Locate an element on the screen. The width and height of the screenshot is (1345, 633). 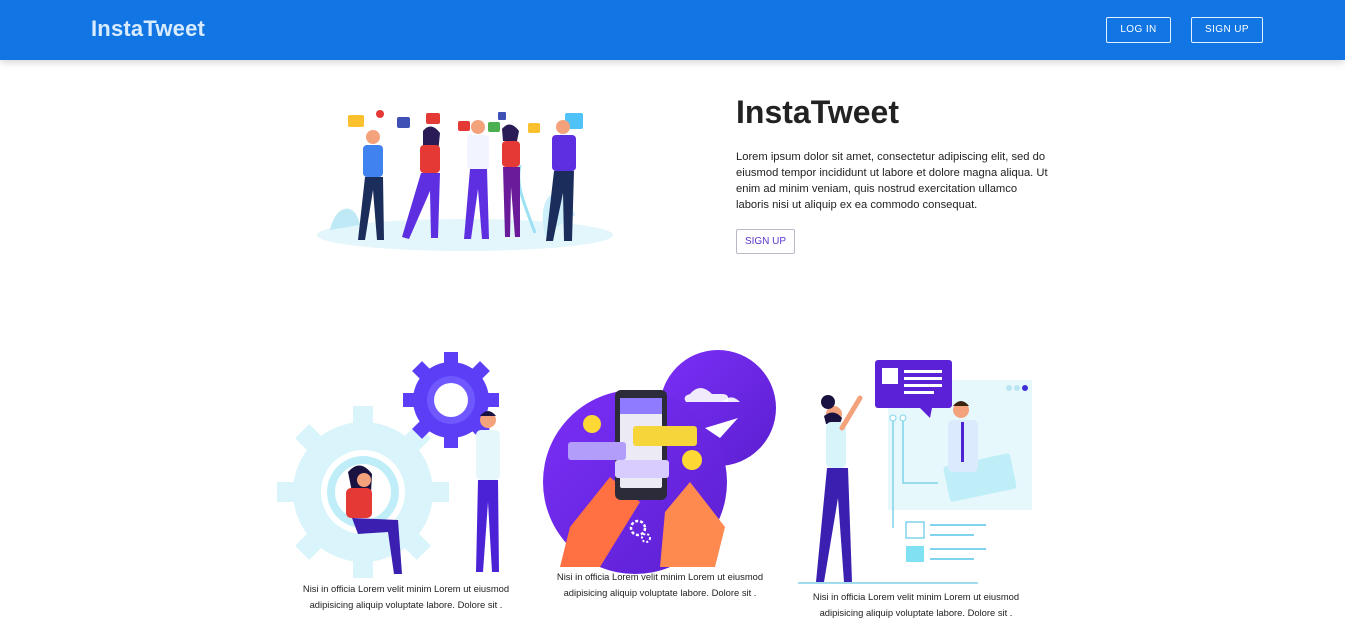
hero-title: InstaTweet is located at coordinates (817, 112).